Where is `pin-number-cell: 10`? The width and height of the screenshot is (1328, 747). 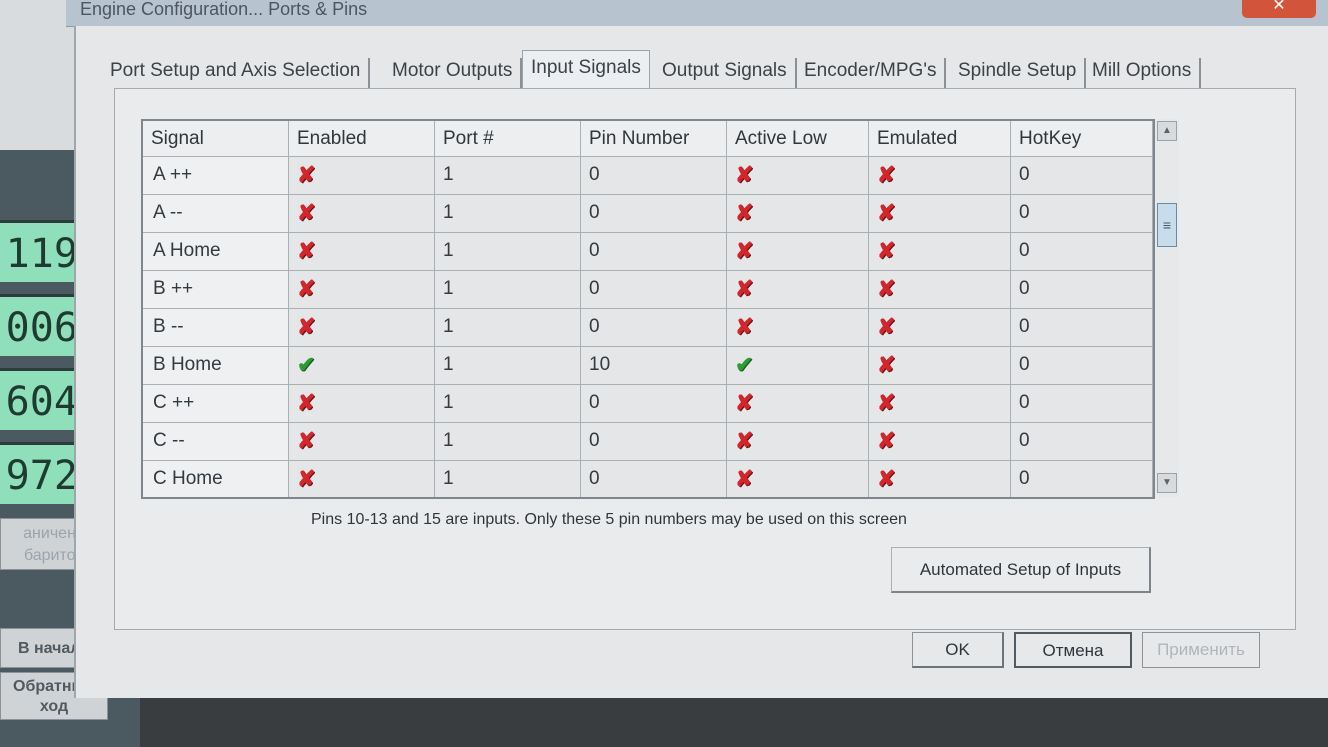
pin-number-cell: 10 is located at coordinates (654, 366).